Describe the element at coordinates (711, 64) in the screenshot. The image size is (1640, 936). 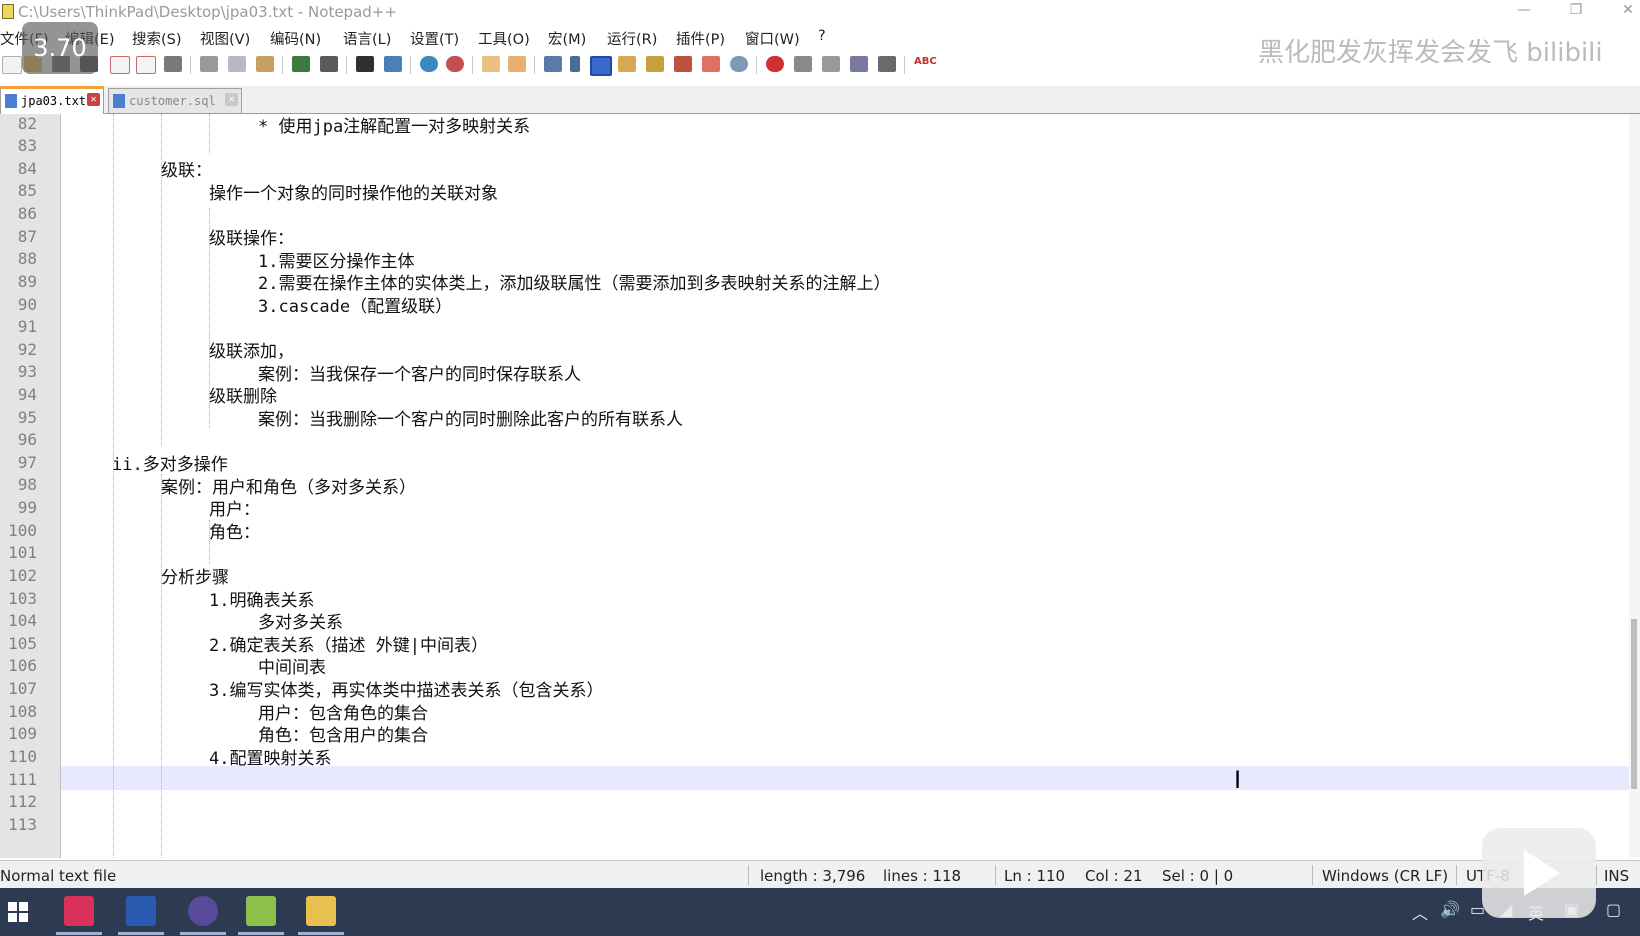
I see `folder-workspace-icon` at that location.